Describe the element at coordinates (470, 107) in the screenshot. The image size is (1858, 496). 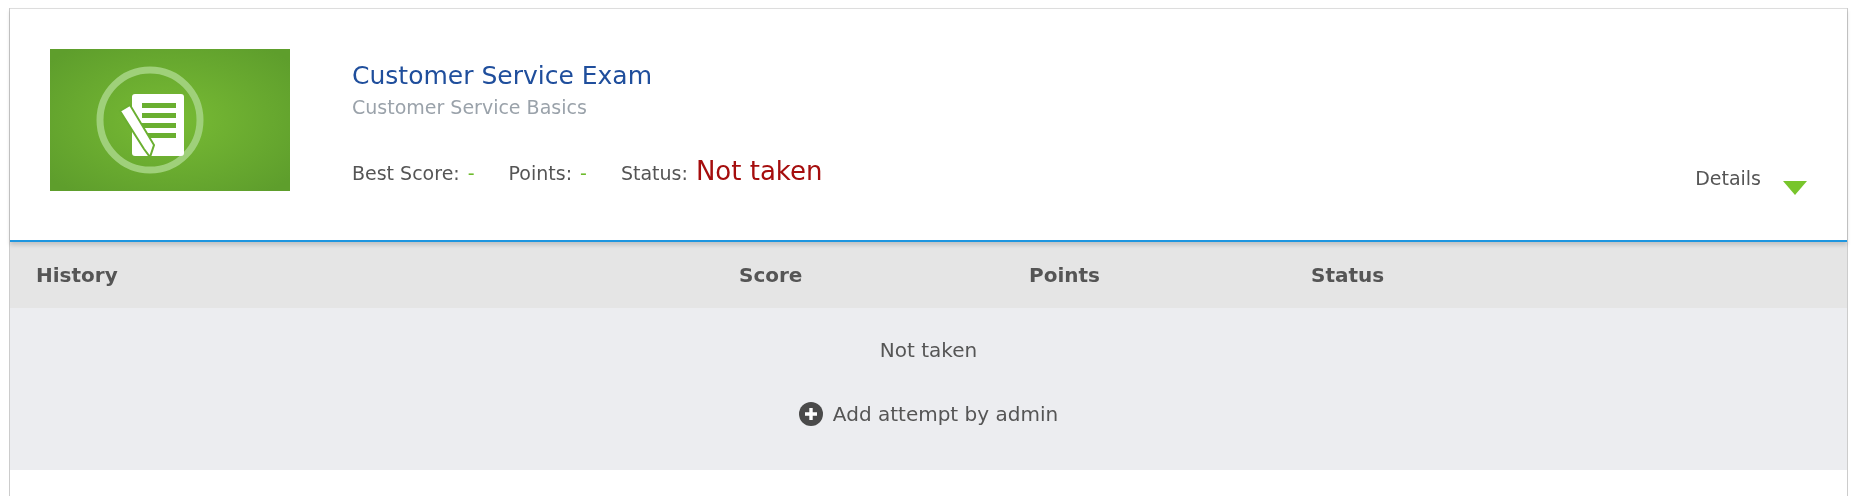
I see `course-name: Customer Service Basics` at that location.